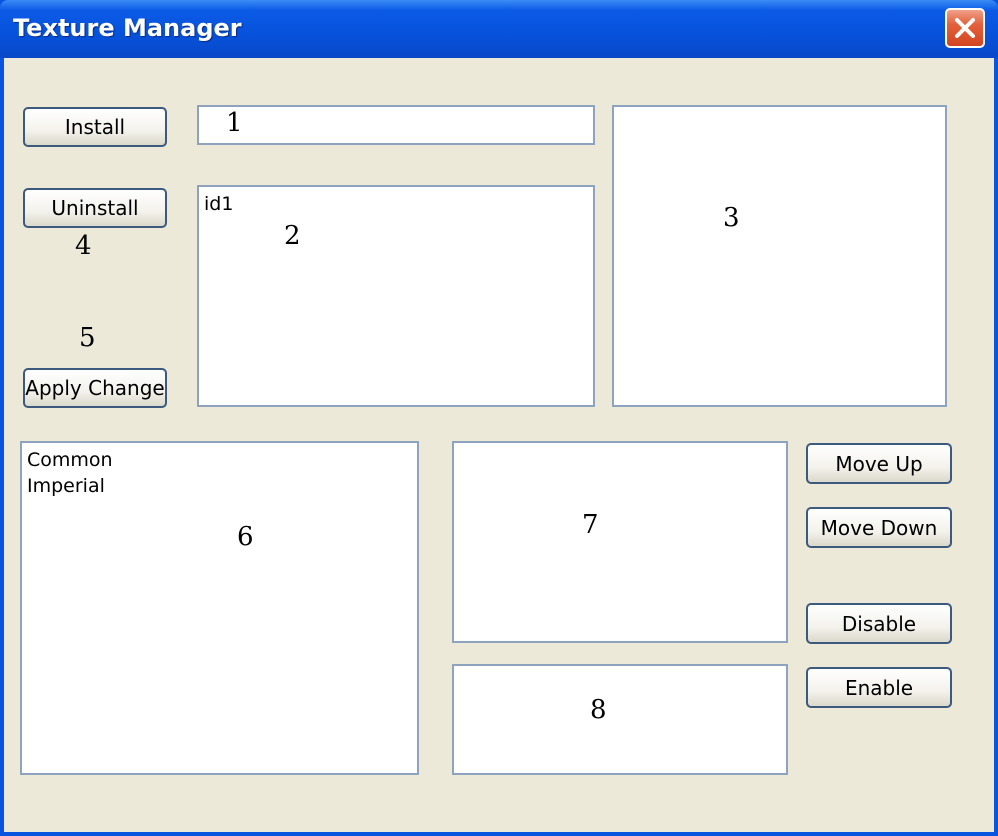  I want to click on annotation-6: 6, so click(245, 537).